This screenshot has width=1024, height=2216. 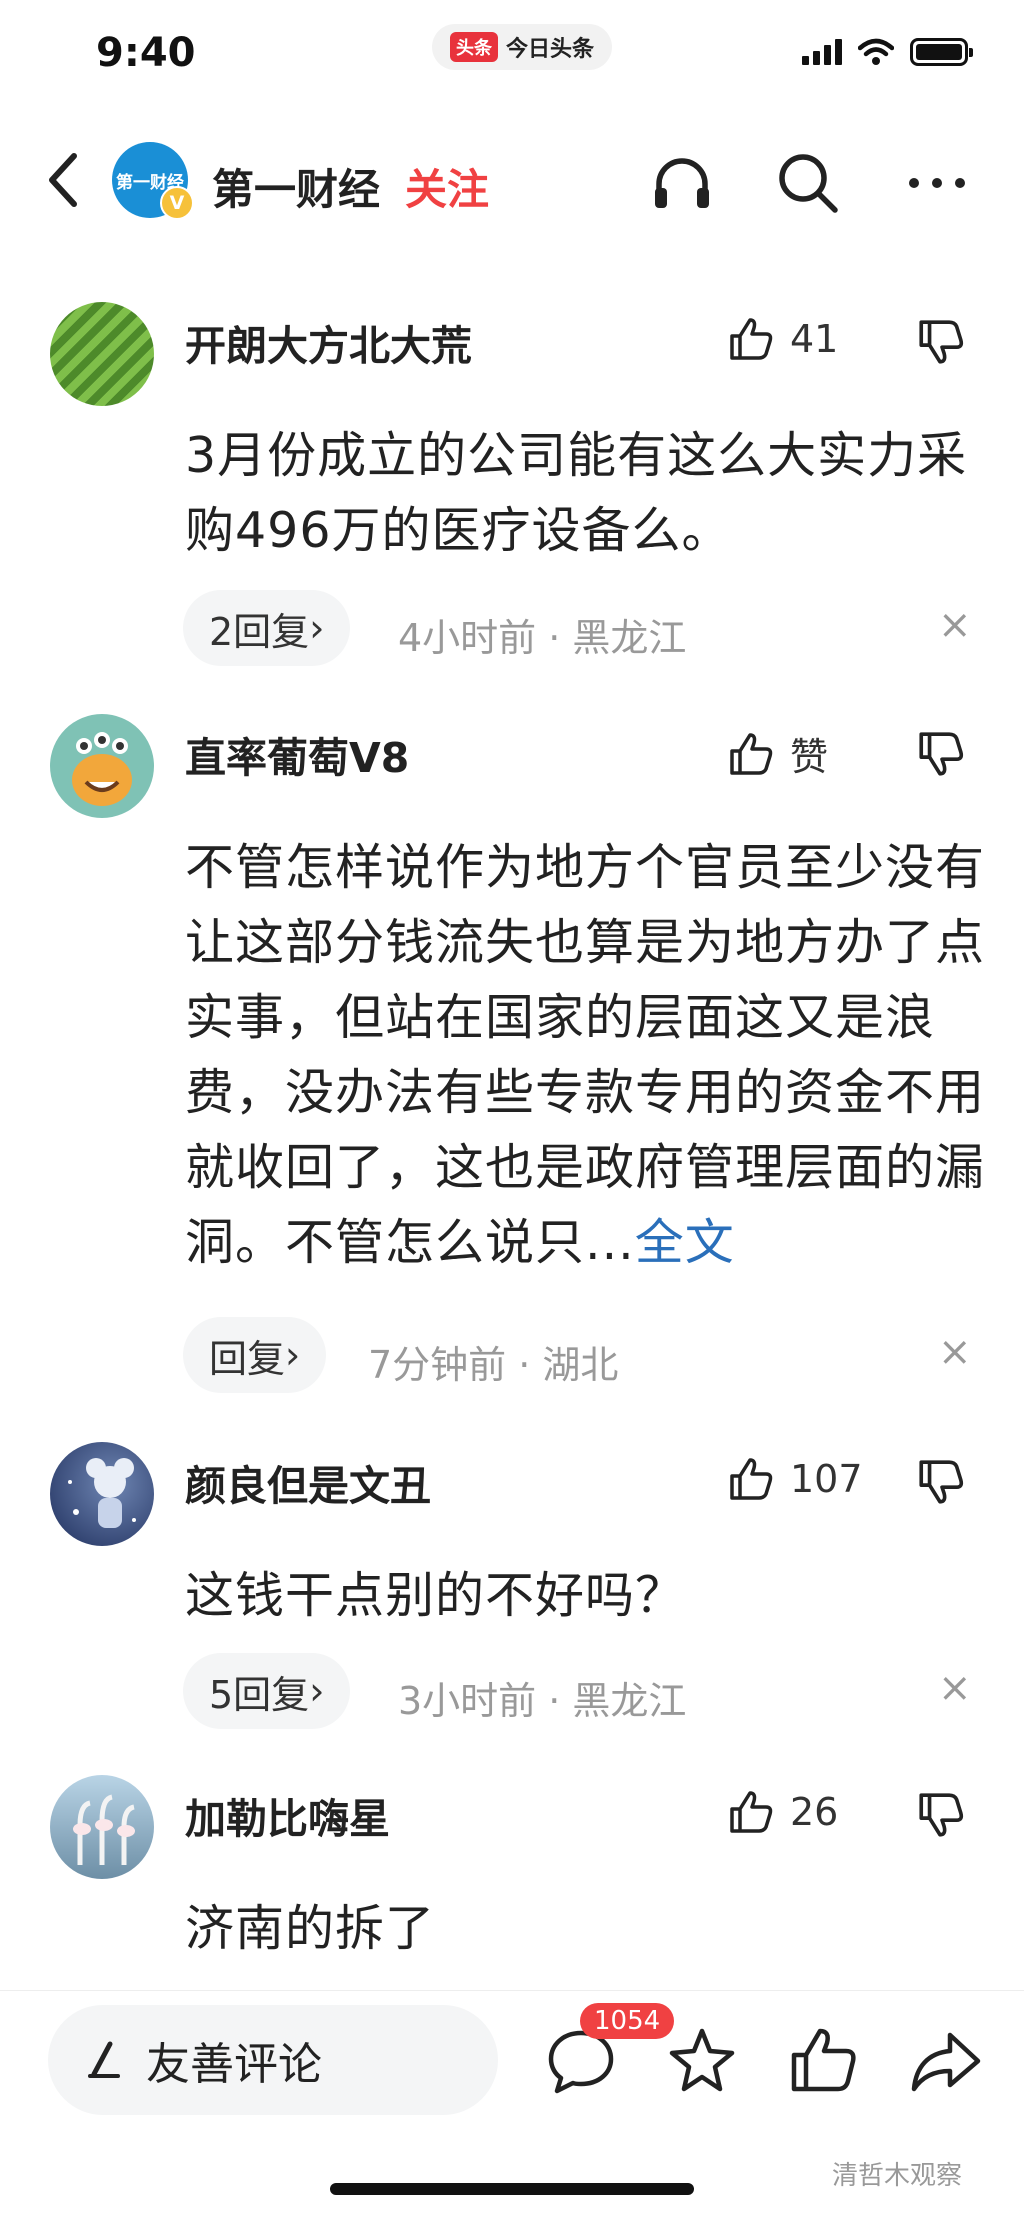 I want to click on comment-text: 济南的拆了, so click(x=585, y=1928).